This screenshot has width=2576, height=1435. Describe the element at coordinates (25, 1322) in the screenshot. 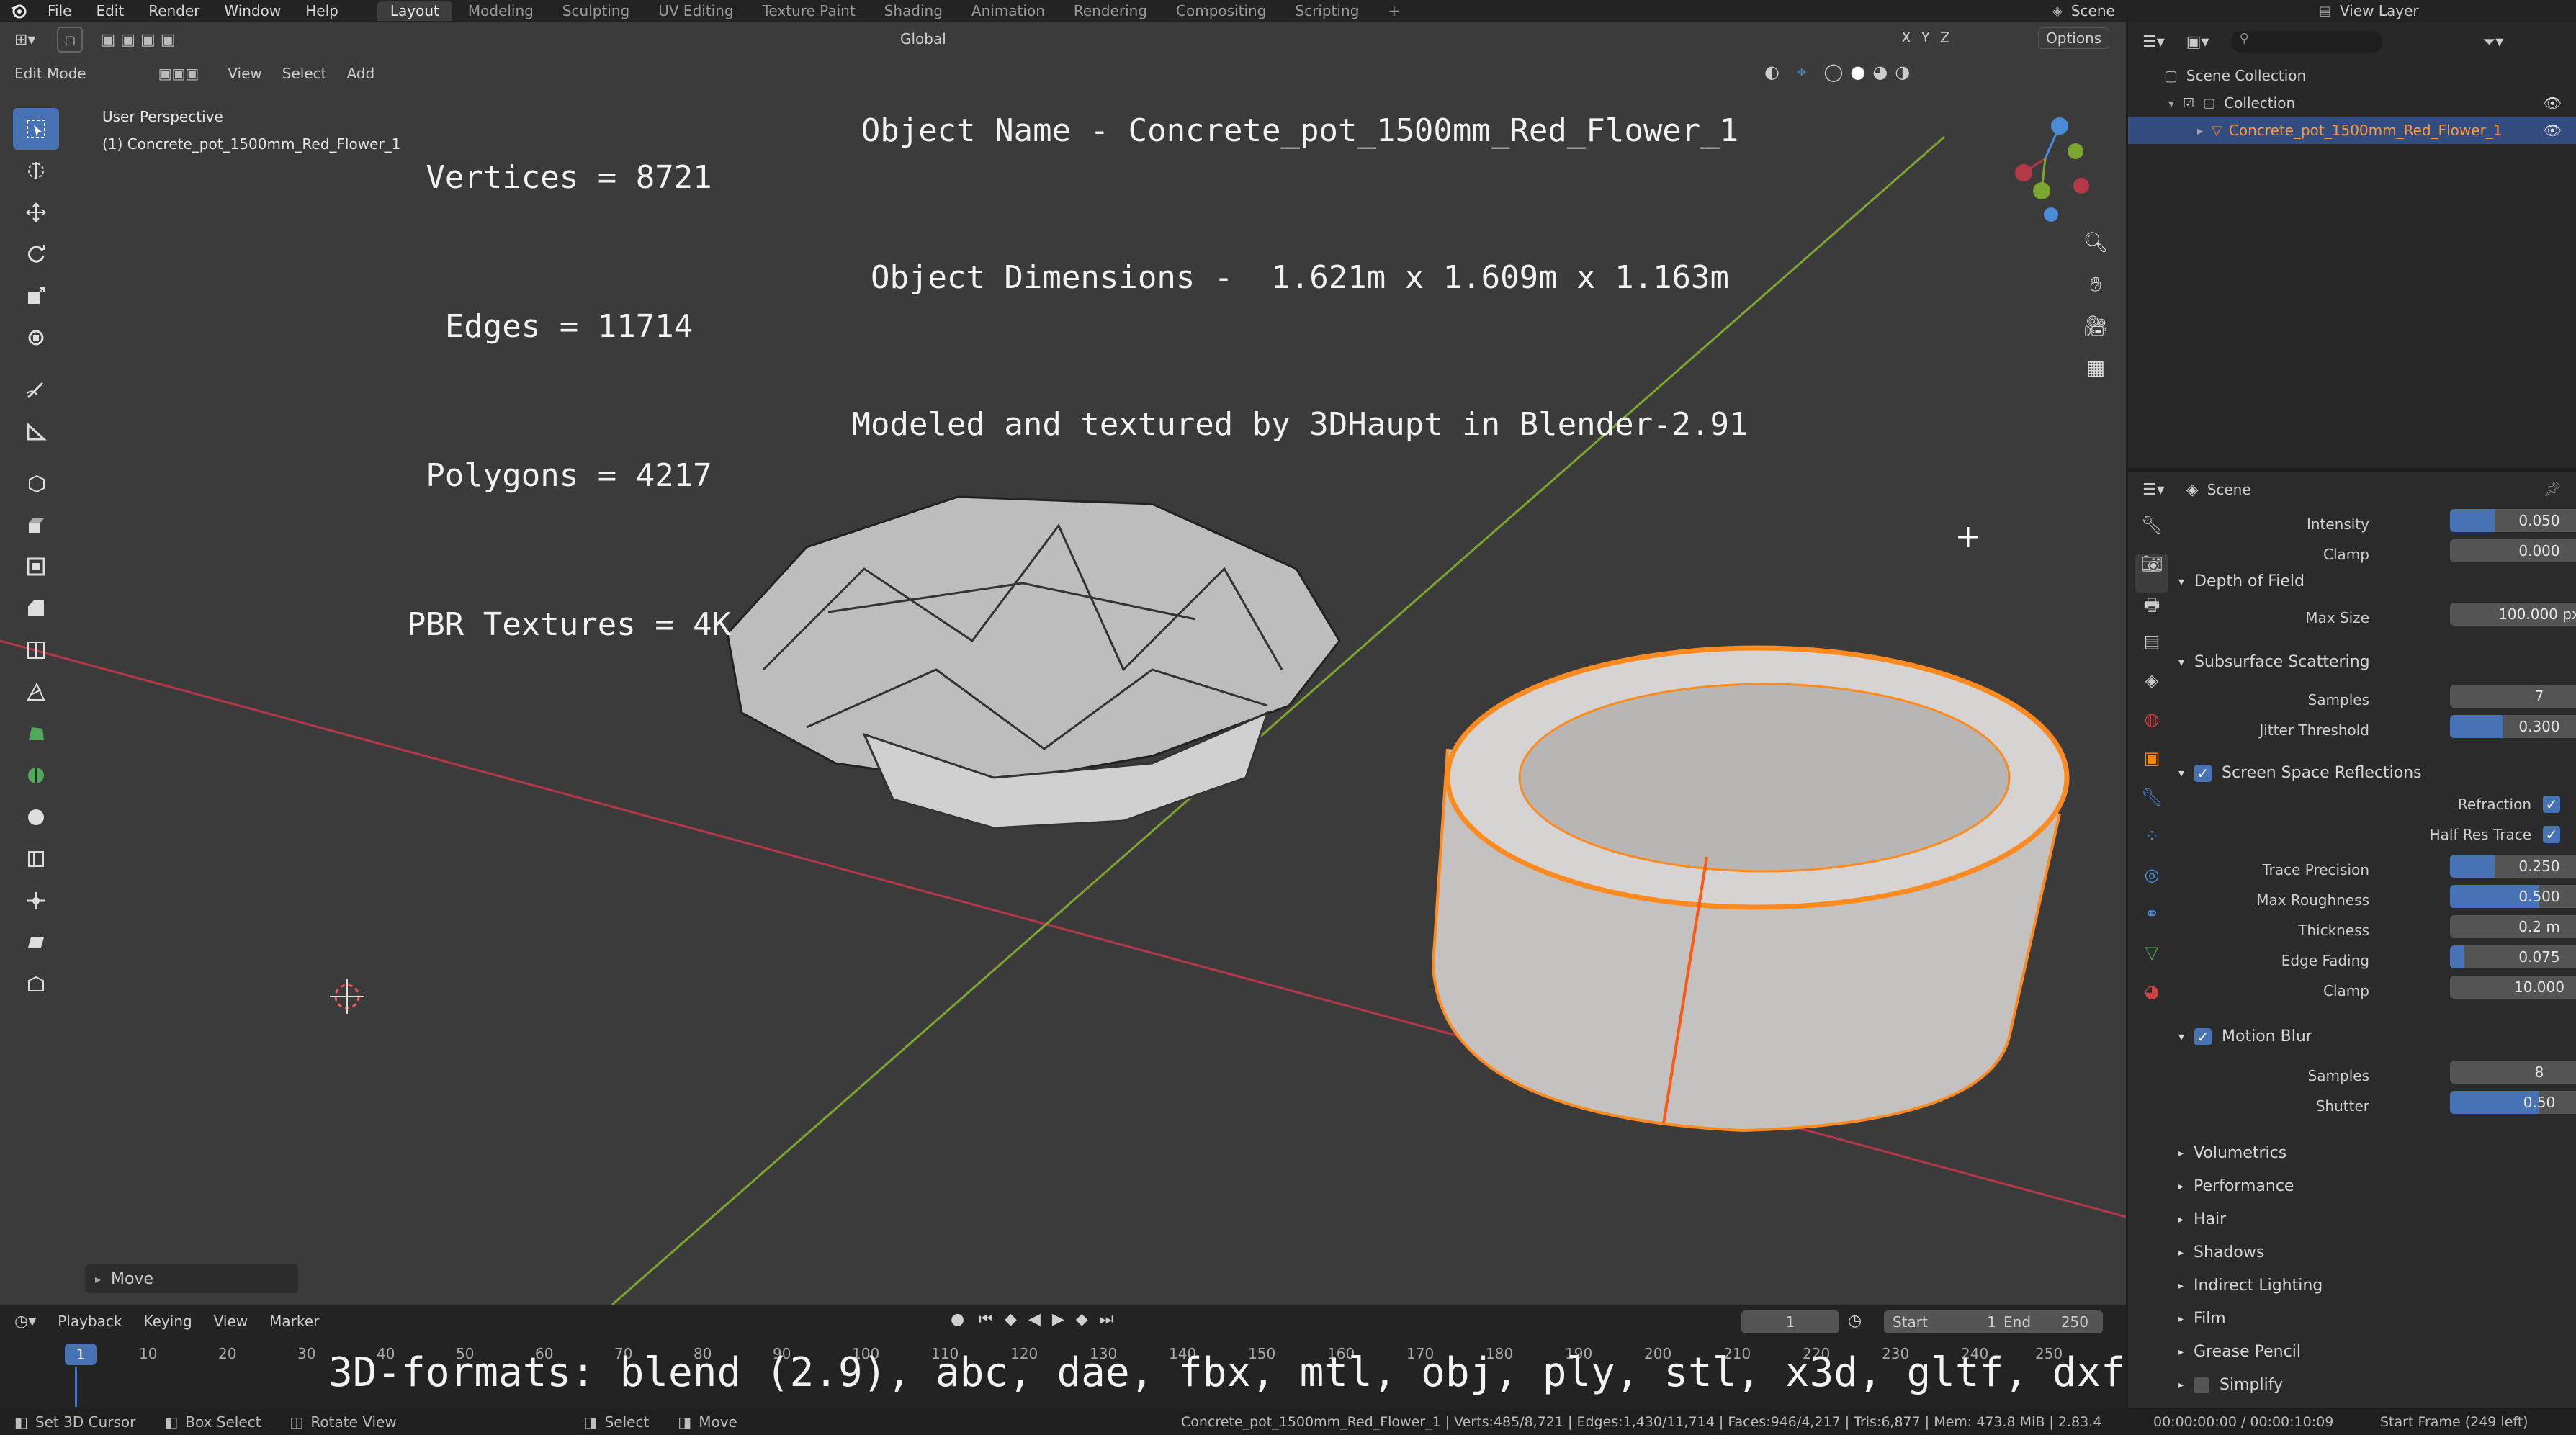

I see `timeline-editor-icon: ◷▾` at that location.